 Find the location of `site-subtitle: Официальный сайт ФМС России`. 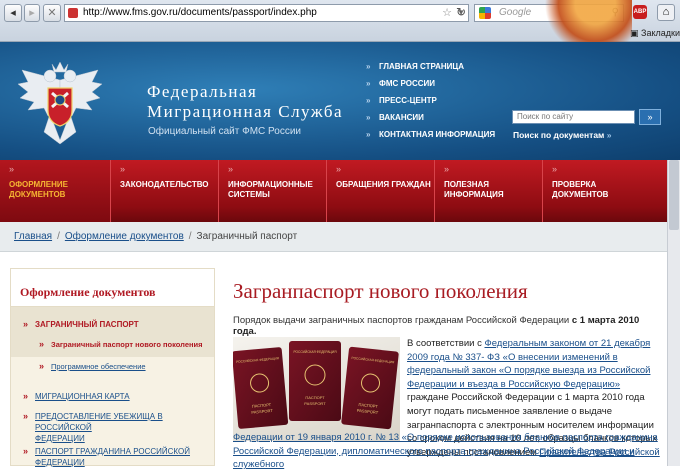

site-subtitle: Официальный сайт ФМС России is located at coordinates (224, 131).